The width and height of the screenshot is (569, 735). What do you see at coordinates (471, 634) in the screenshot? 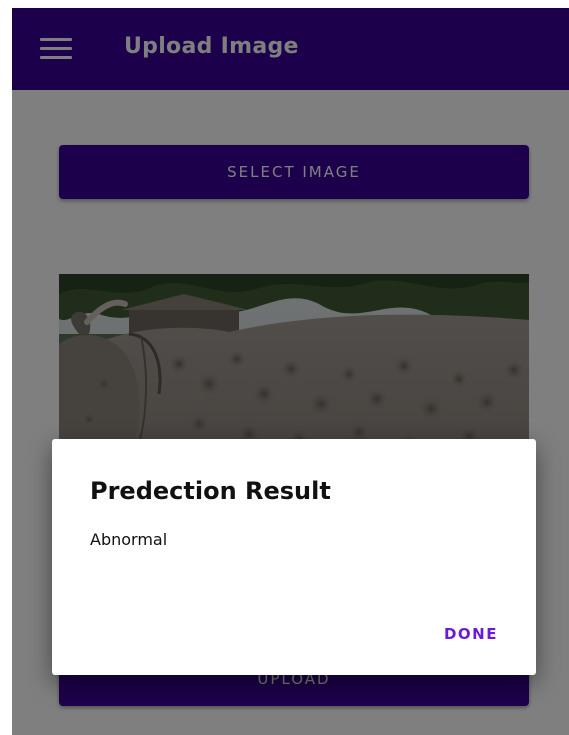
I see `done-button: DONE` at bounding box center [471, 634].